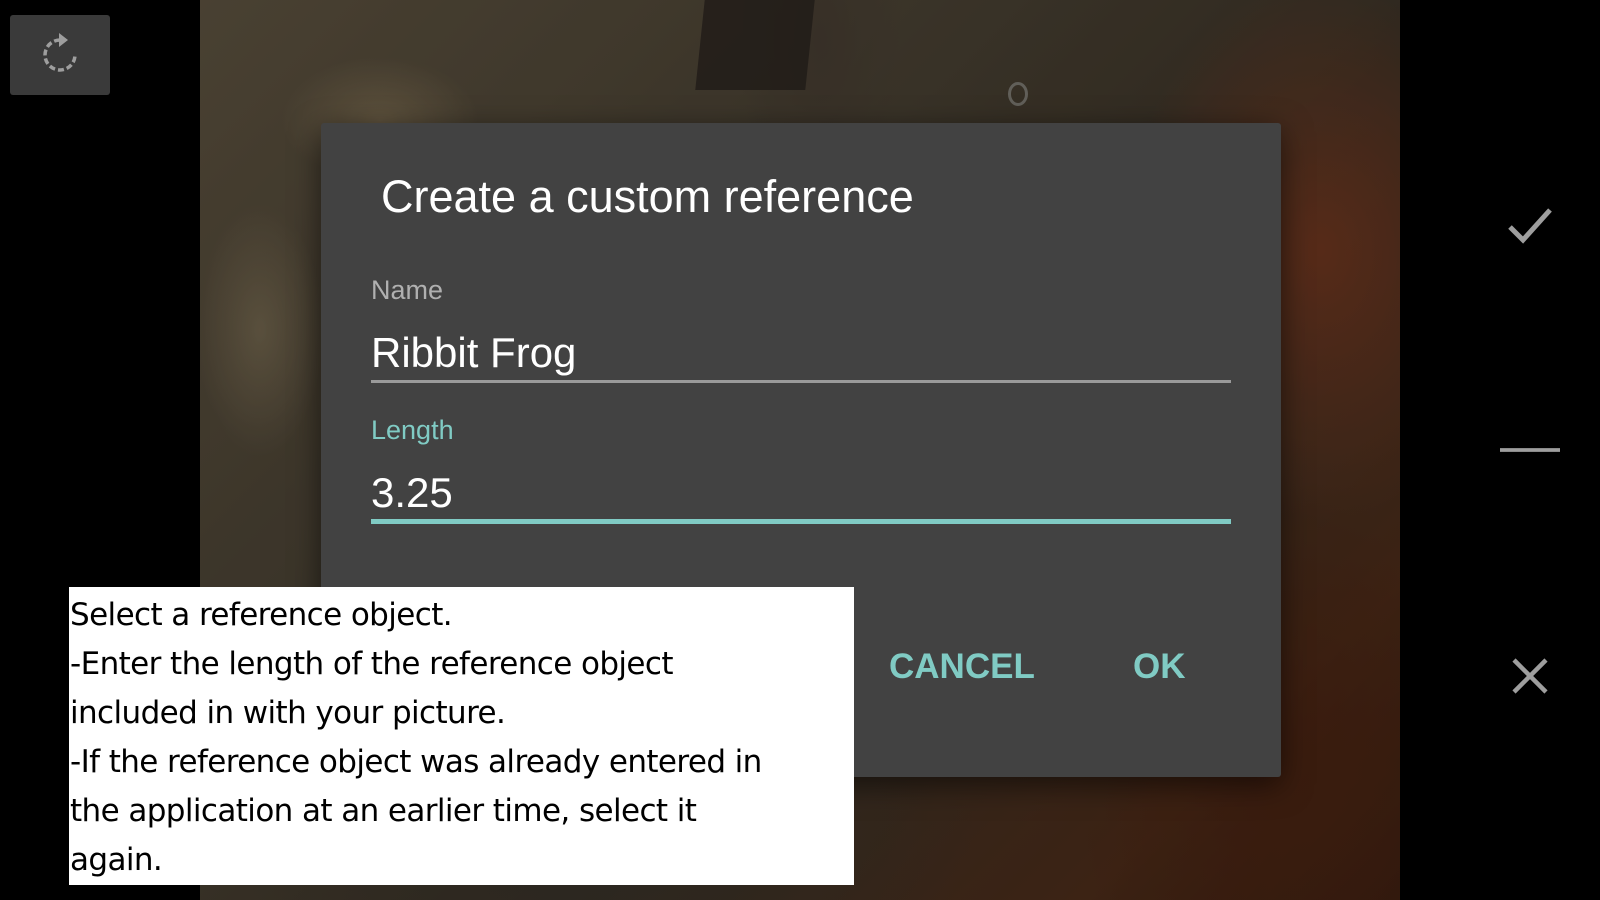  What do you see at coordinates (261, 615) in the screenshot?
I see `help-line: Select a reference object.` at bounding box center [261, 615].